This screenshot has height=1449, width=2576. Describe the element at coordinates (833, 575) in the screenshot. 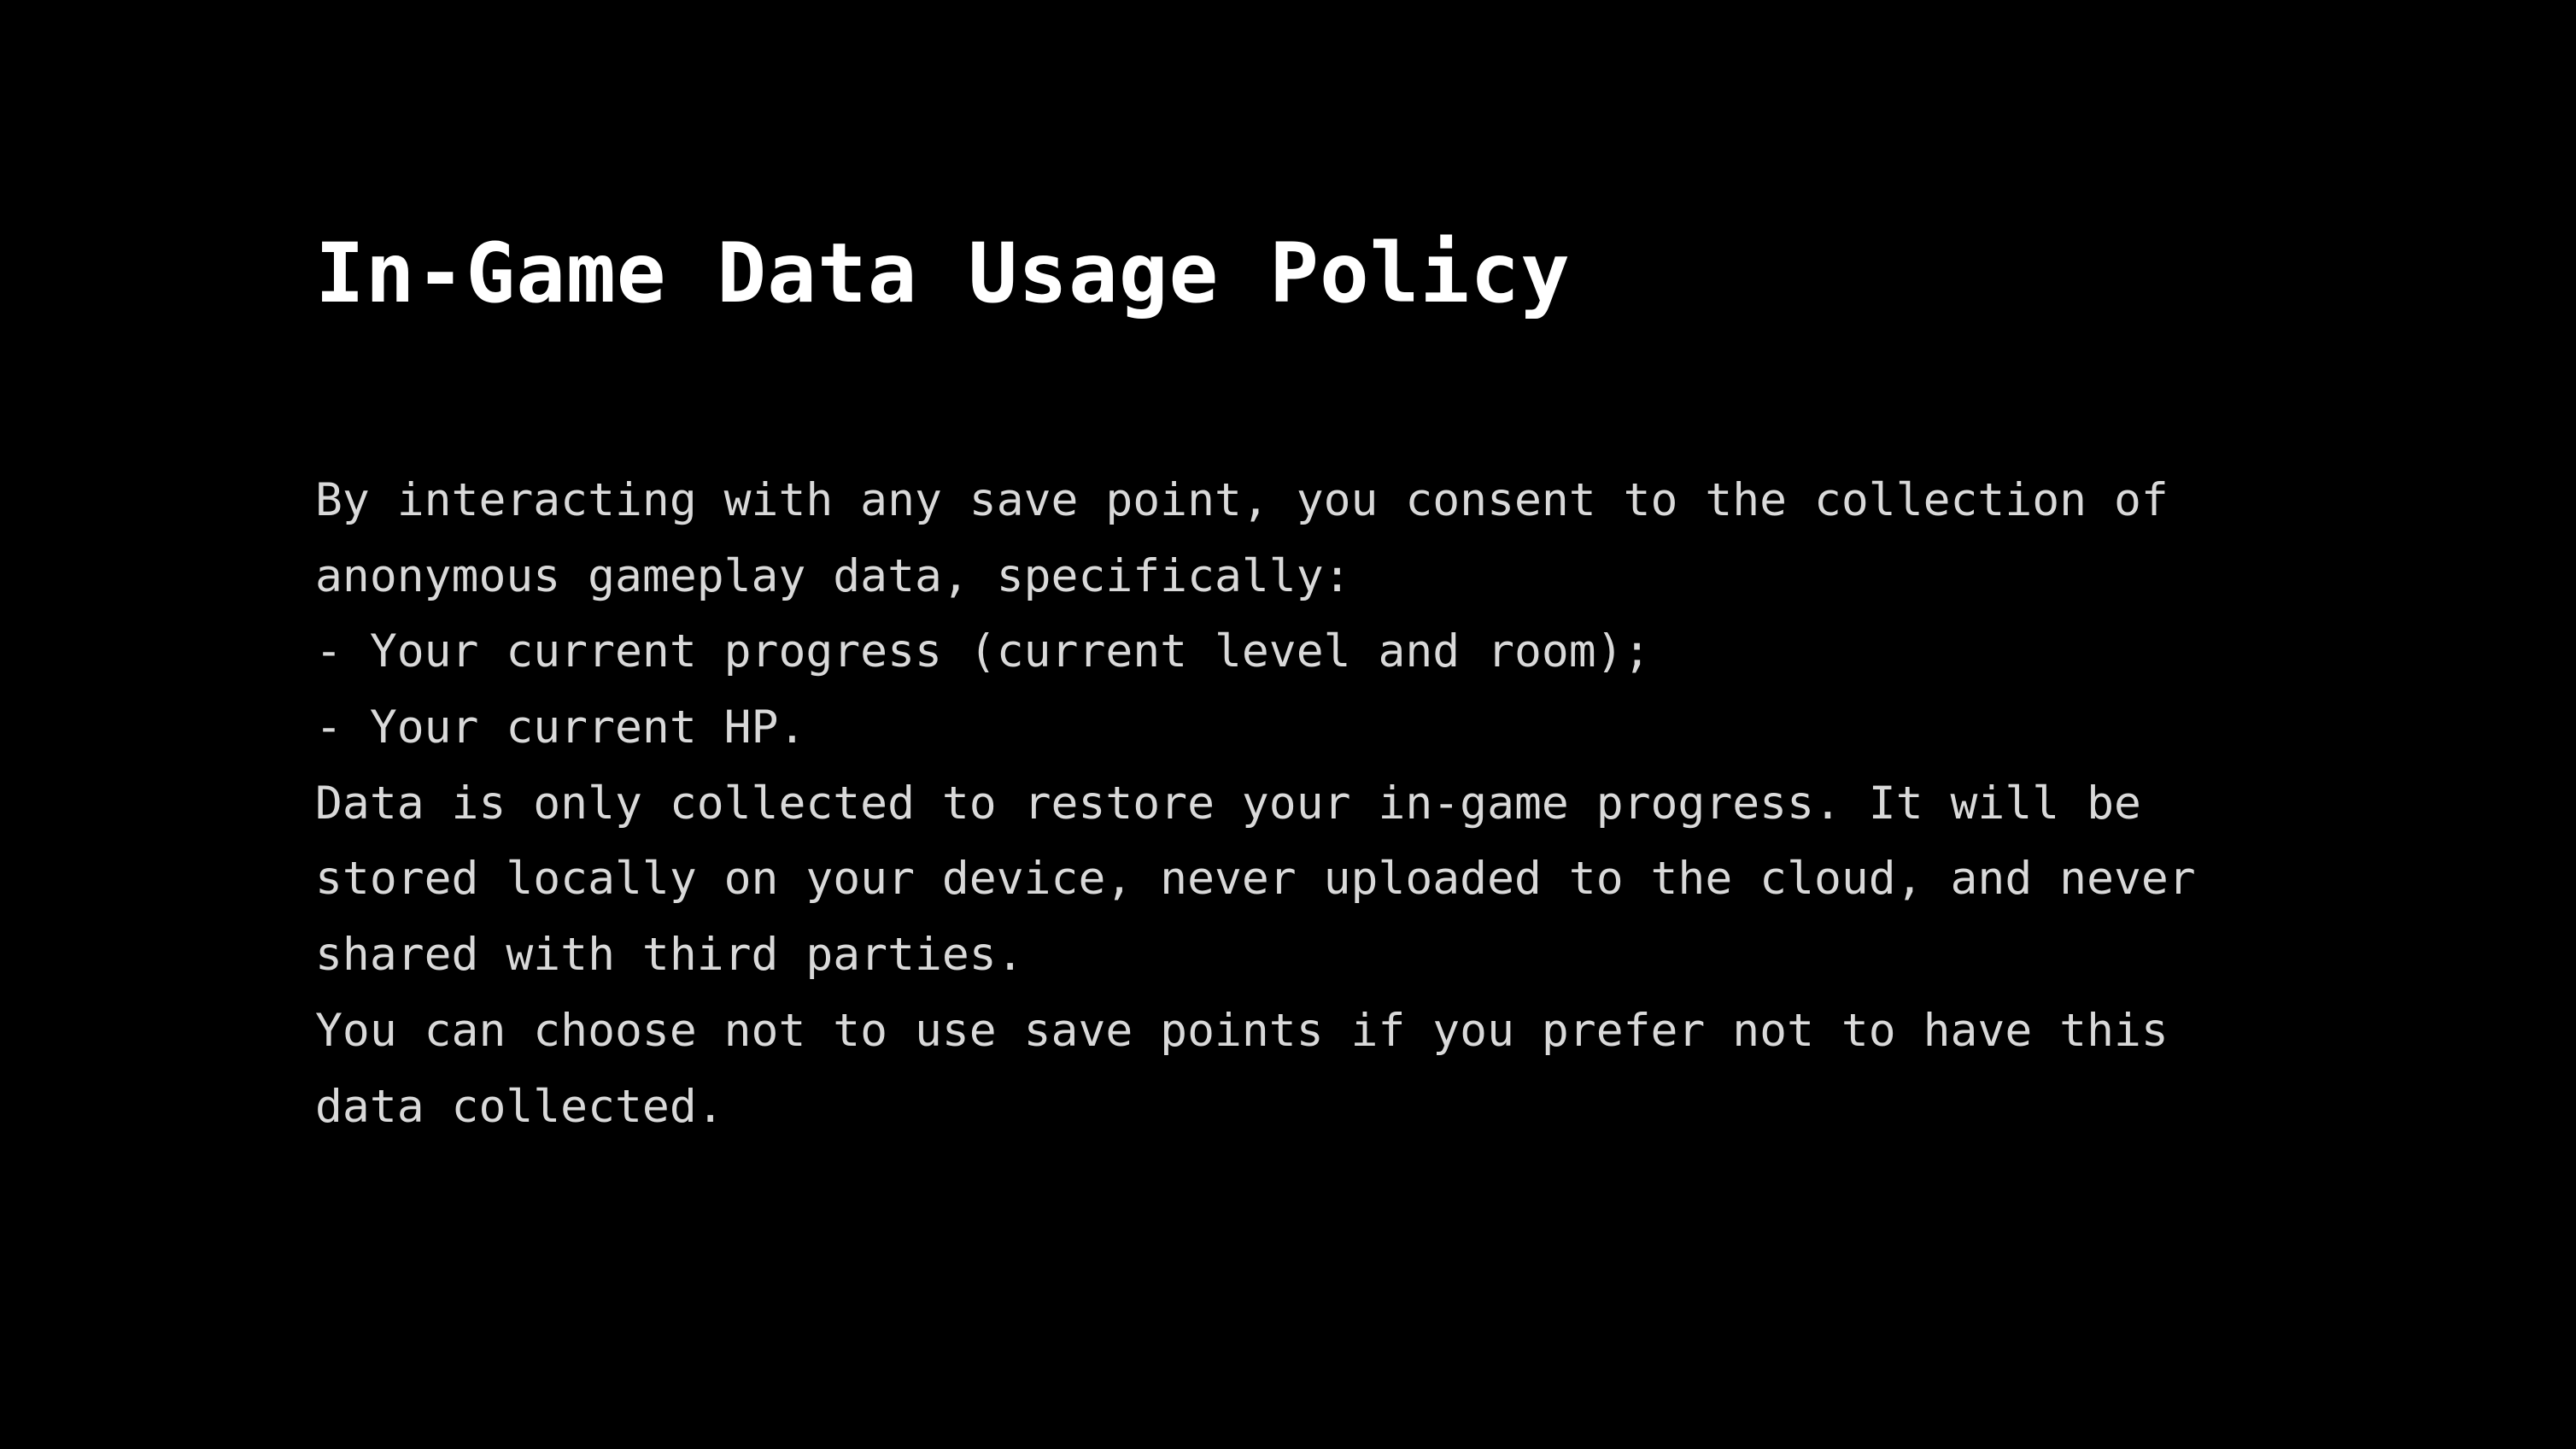

I see `policy-line-consent-cont: anonymous gameplay data, specifically:` at that location.